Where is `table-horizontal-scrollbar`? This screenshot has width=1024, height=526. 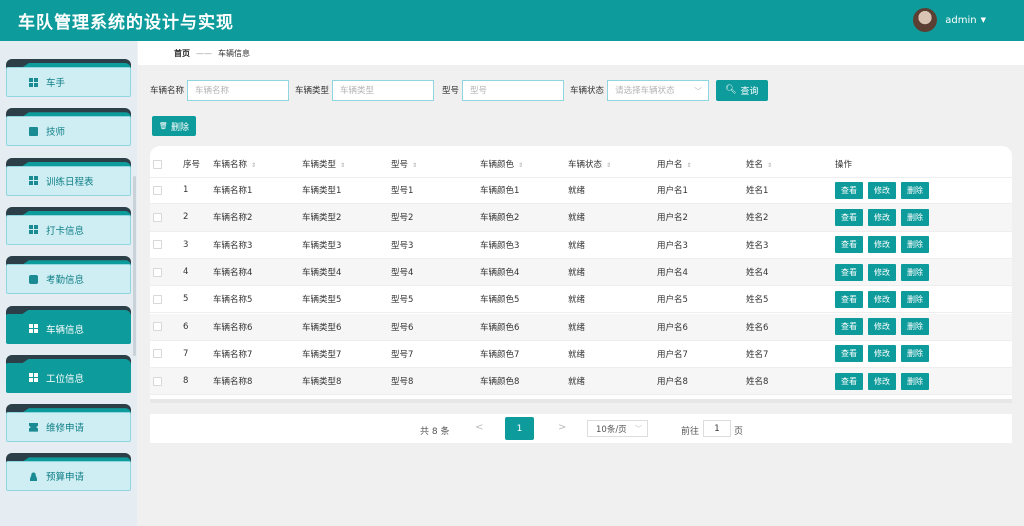 table-horizontal-scrollbar is located at coordinates (581, 401).